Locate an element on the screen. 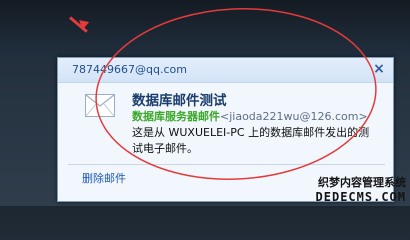 This screenshot has width=410, height=240. watermark-domain: DEDECMS.COM is located at coordinates (360, 197).